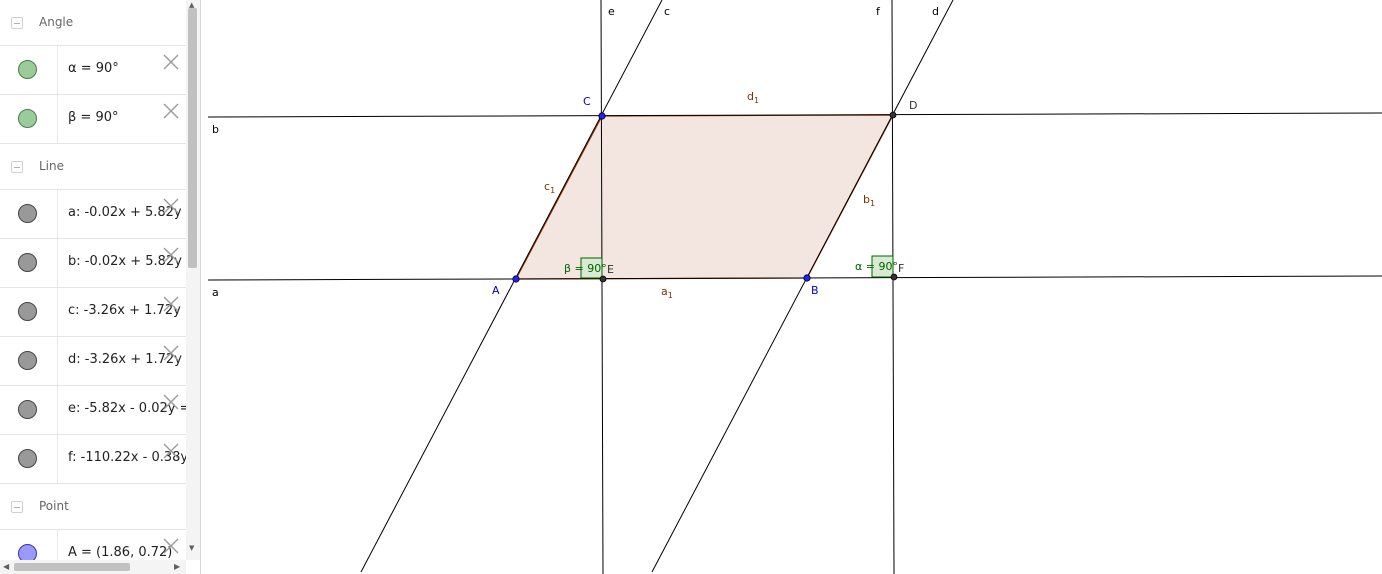 The image size is (1382, 574). I want to click on algebra-item-line-f: f: -110.22x - 0.38y =, so click(93, 459).